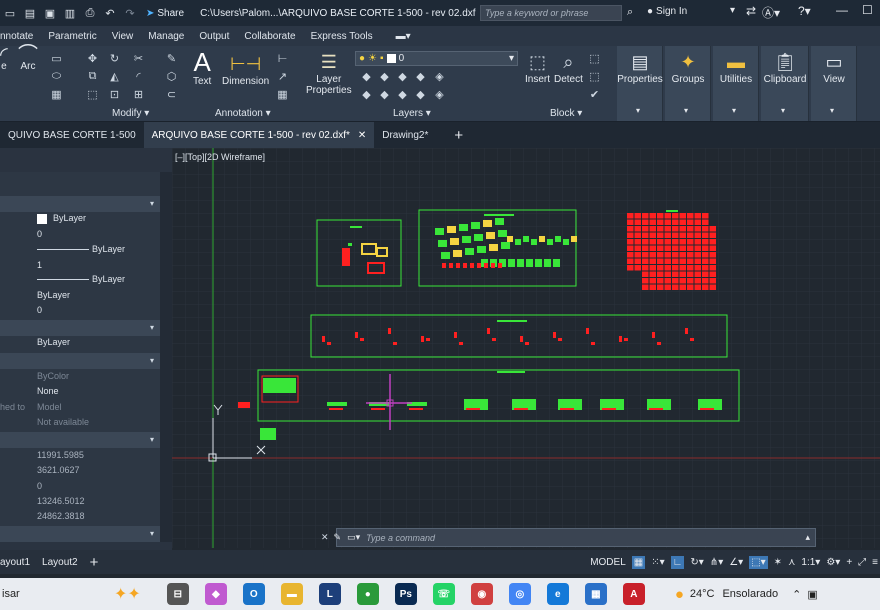  I want to click on trim-icon: ✂, so click(138, 58).